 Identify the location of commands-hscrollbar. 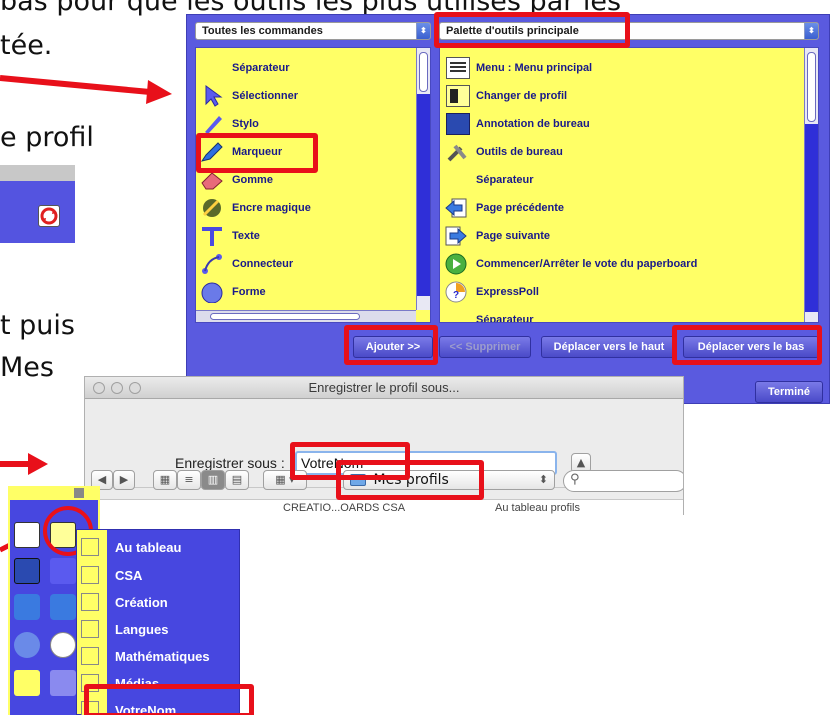
(306, 316).